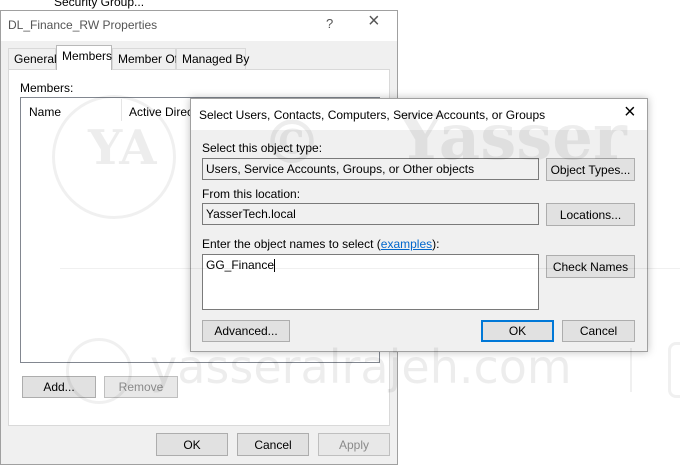 The height and width of the screenshot is (470, 680). I want to click on watermark-icon-fragment, so click(674, 370).